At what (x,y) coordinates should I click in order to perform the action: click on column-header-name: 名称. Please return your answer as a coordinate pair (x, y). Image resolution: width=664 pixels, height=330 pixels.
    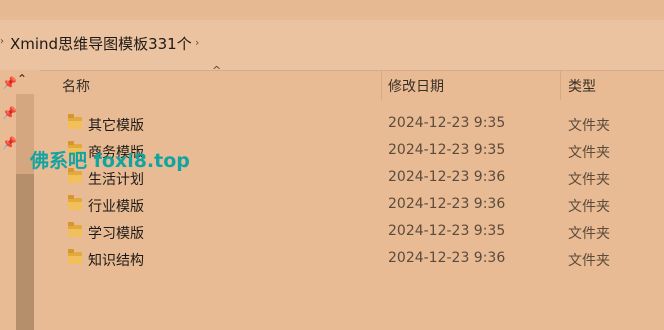
    Looking at the image, I should click on (76, 86).